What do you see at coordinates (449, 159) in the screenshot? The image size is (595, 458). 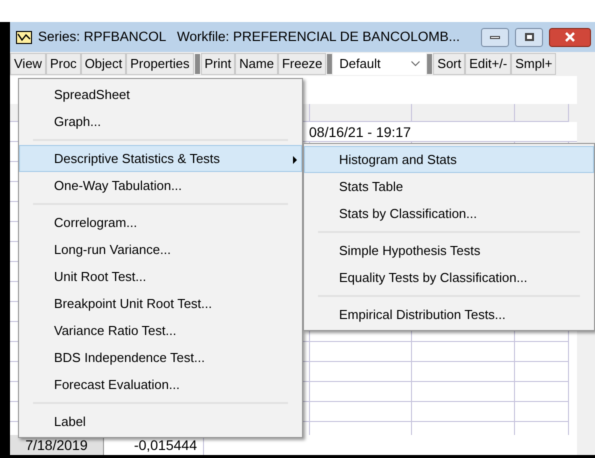 I see `menu-item: Histogram and Stats` at bounding box center [449, 159].